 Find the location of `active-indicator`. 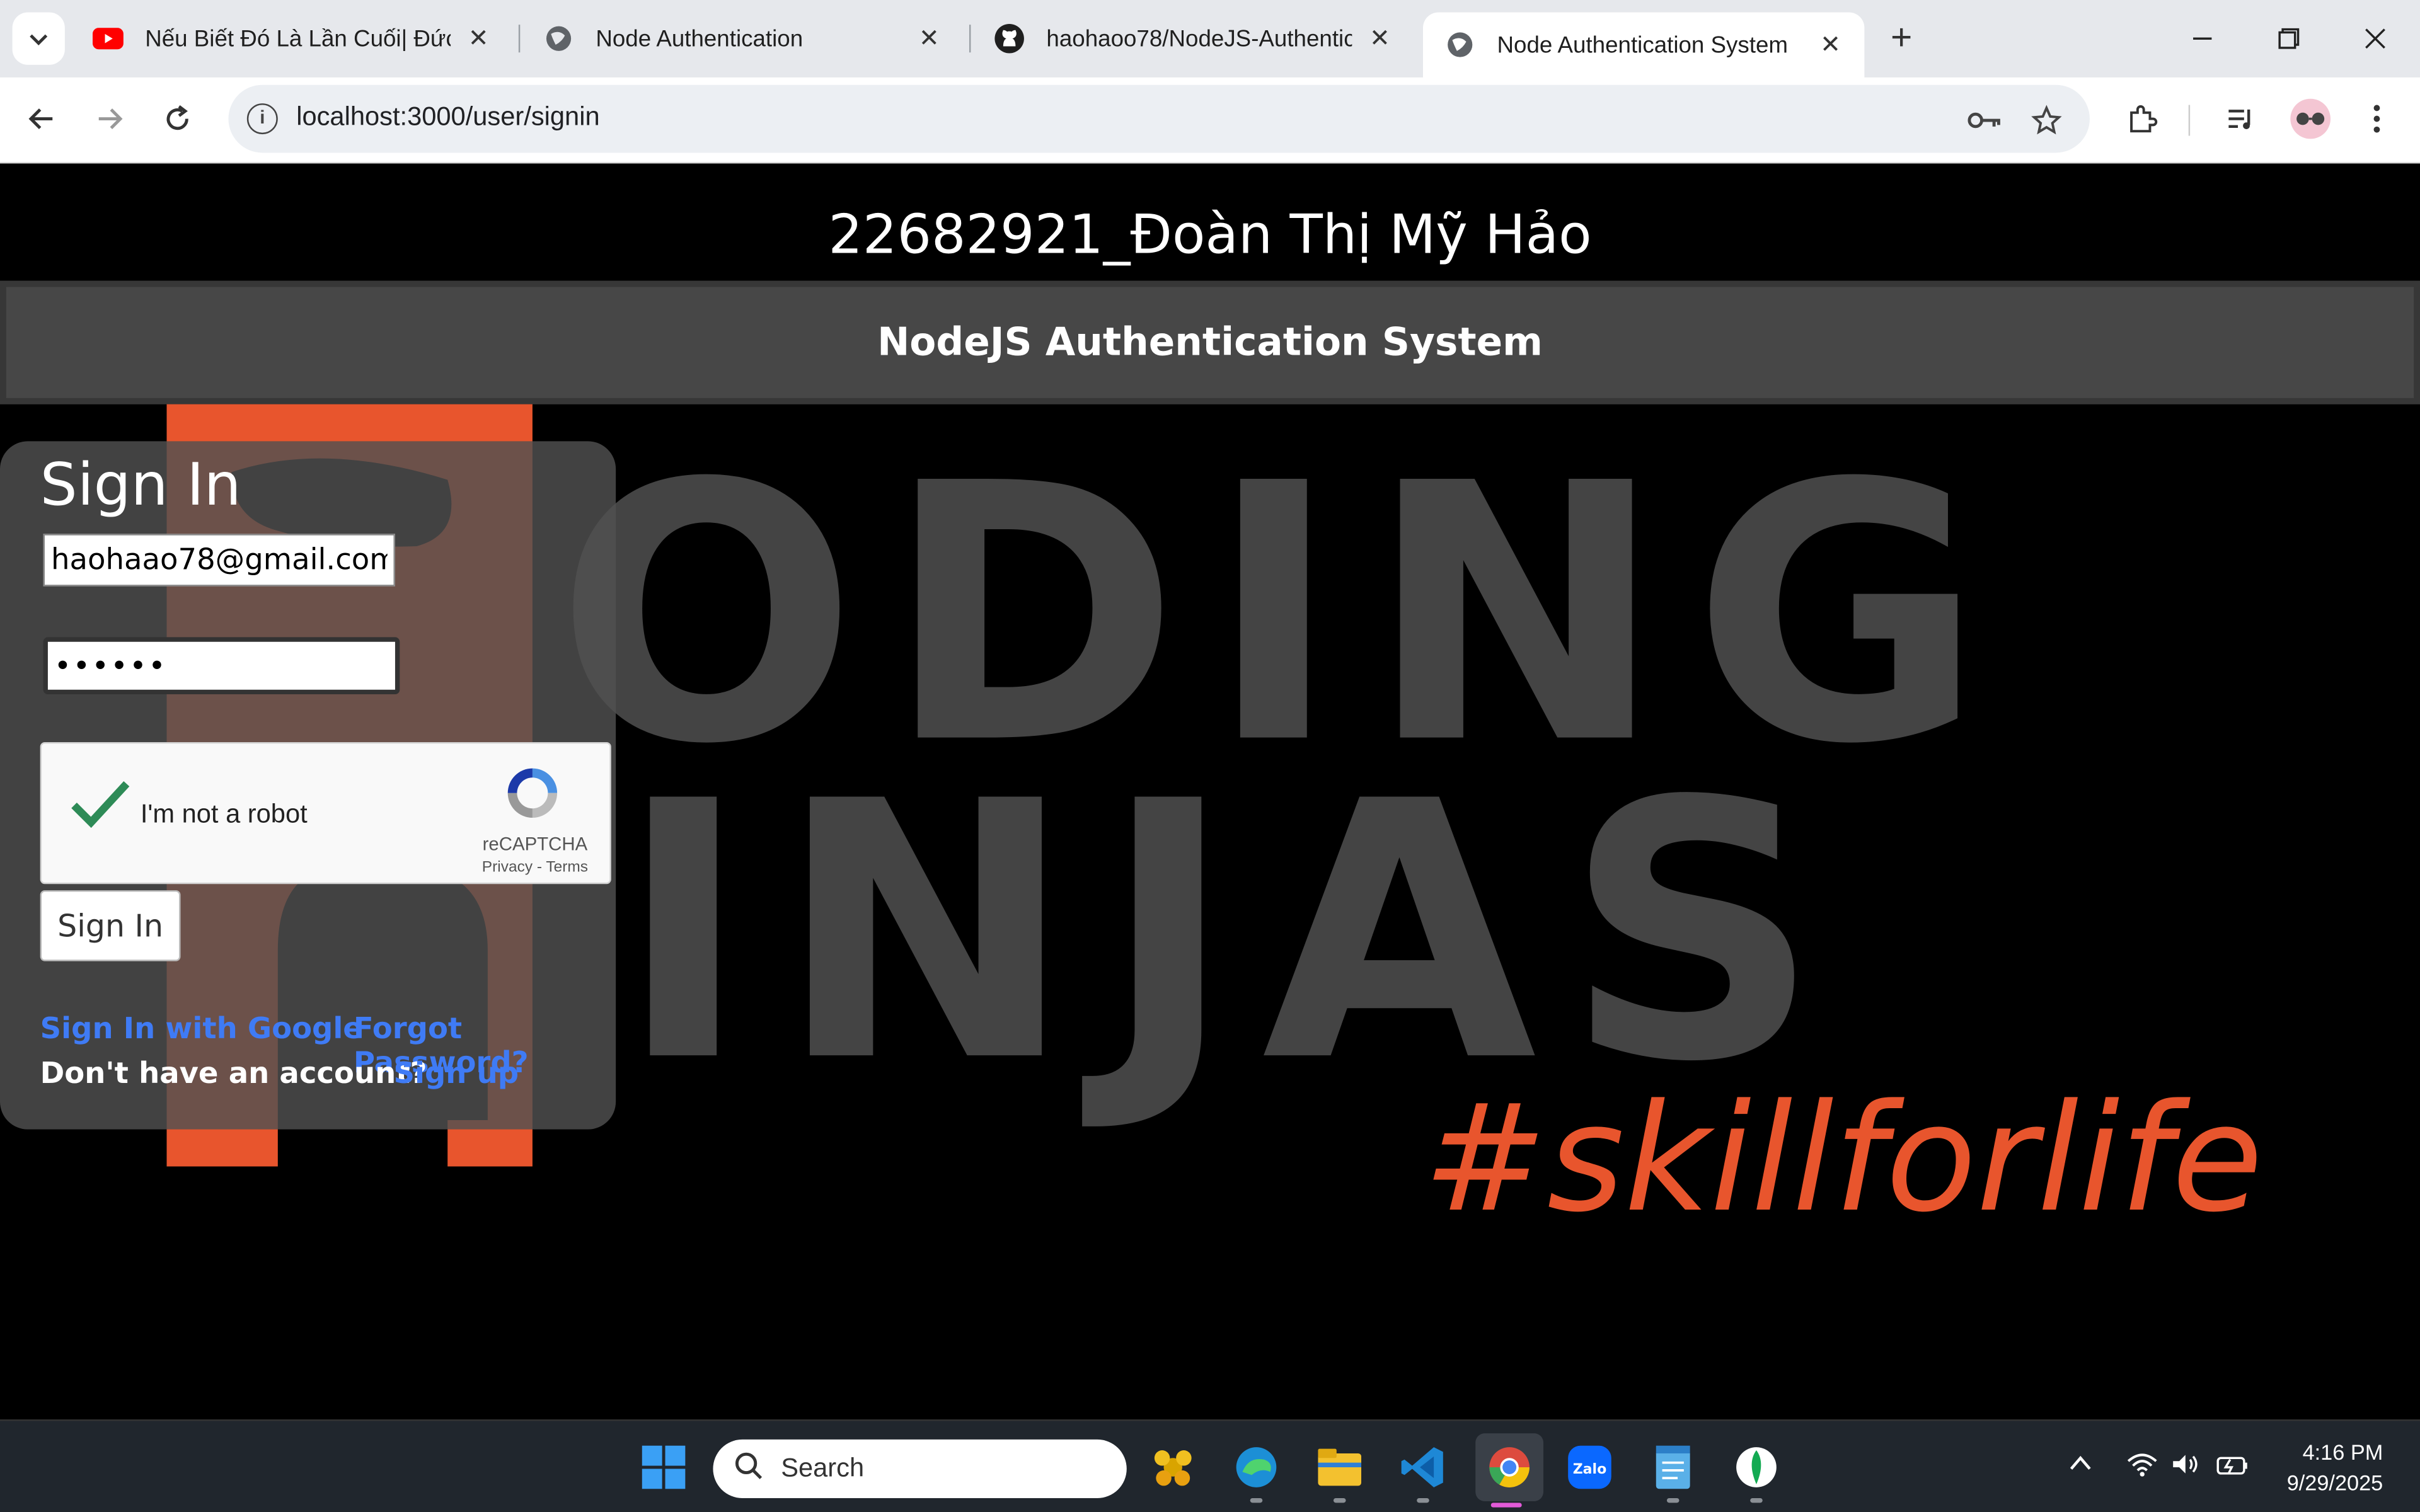

active-indicator is located at coordinates (1506, 1505).